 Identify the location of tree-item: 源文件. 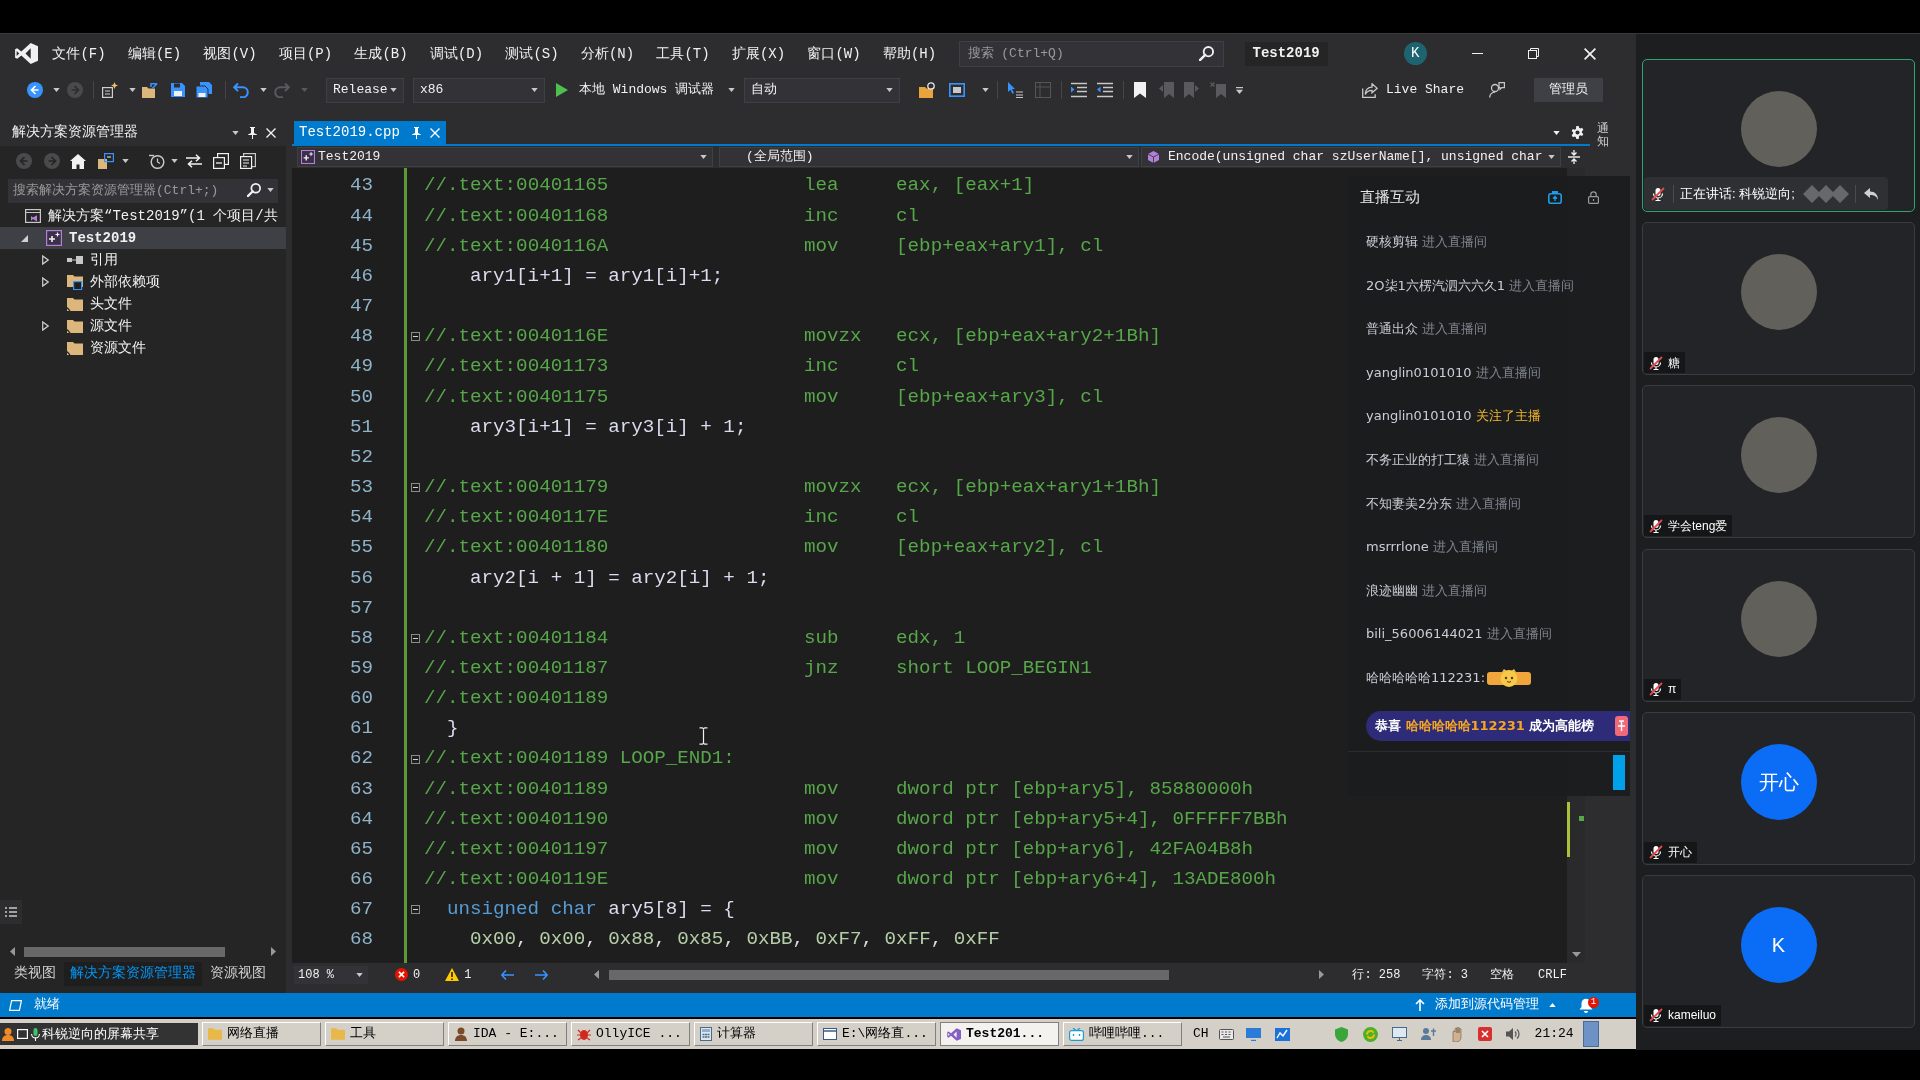
(143, 326).